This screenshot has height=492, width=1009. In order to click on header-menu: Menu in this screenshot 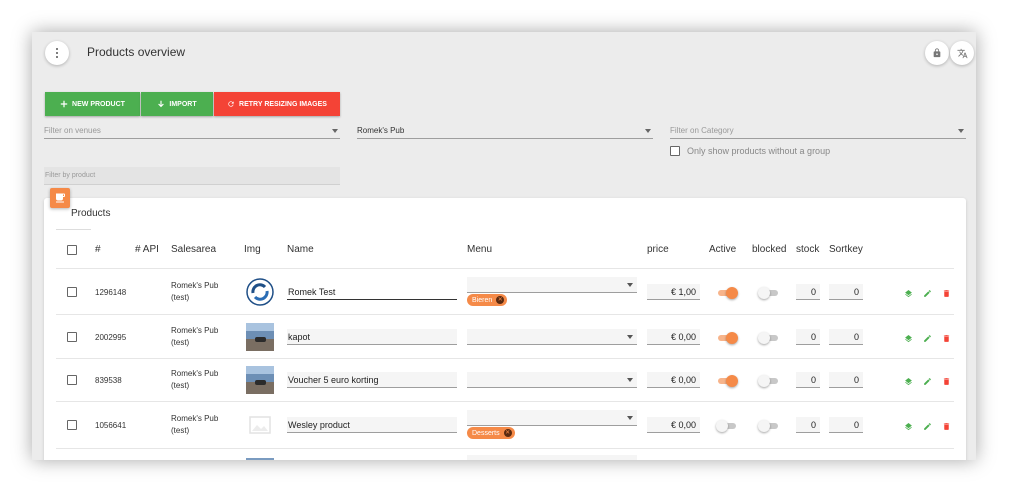, I will do `click(479, 249)`.